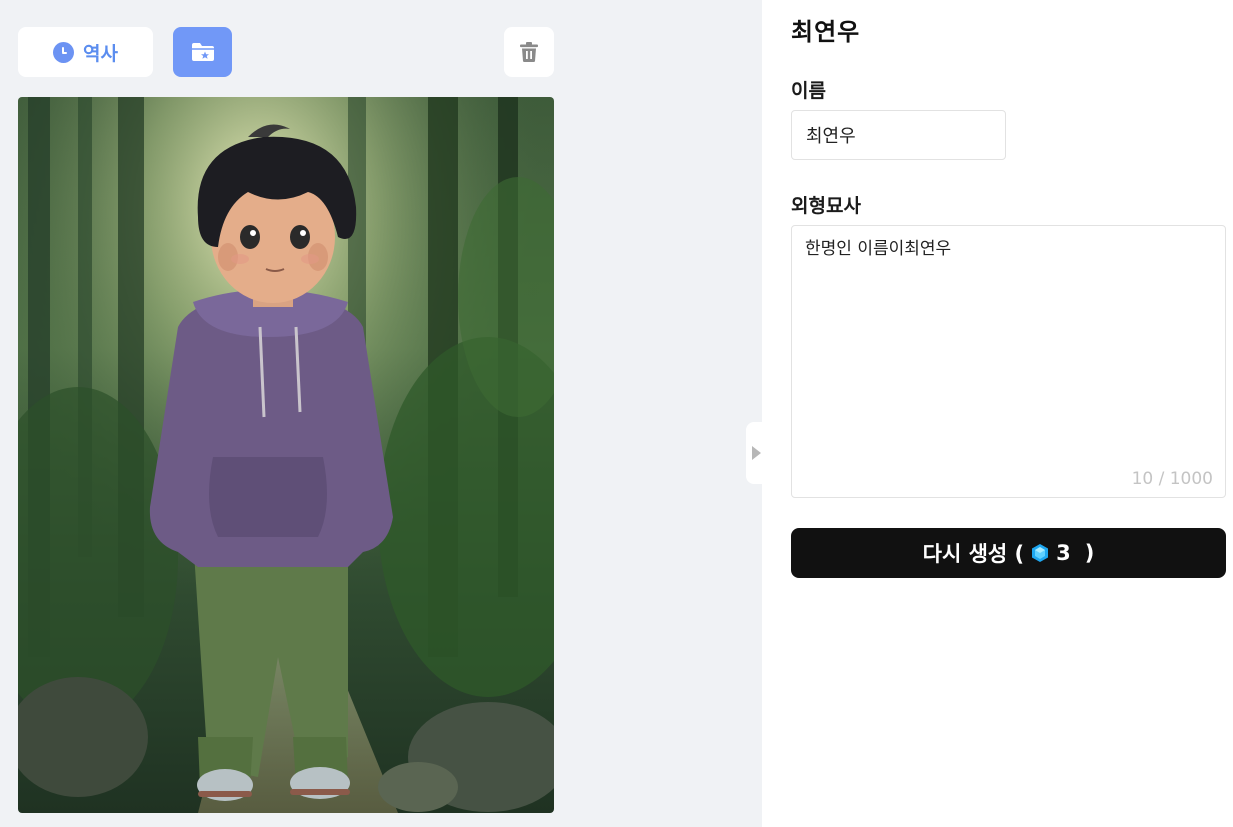 This screenshot has height=827, width=1233. I want to click on caret-right-icon, so click(756, 453).